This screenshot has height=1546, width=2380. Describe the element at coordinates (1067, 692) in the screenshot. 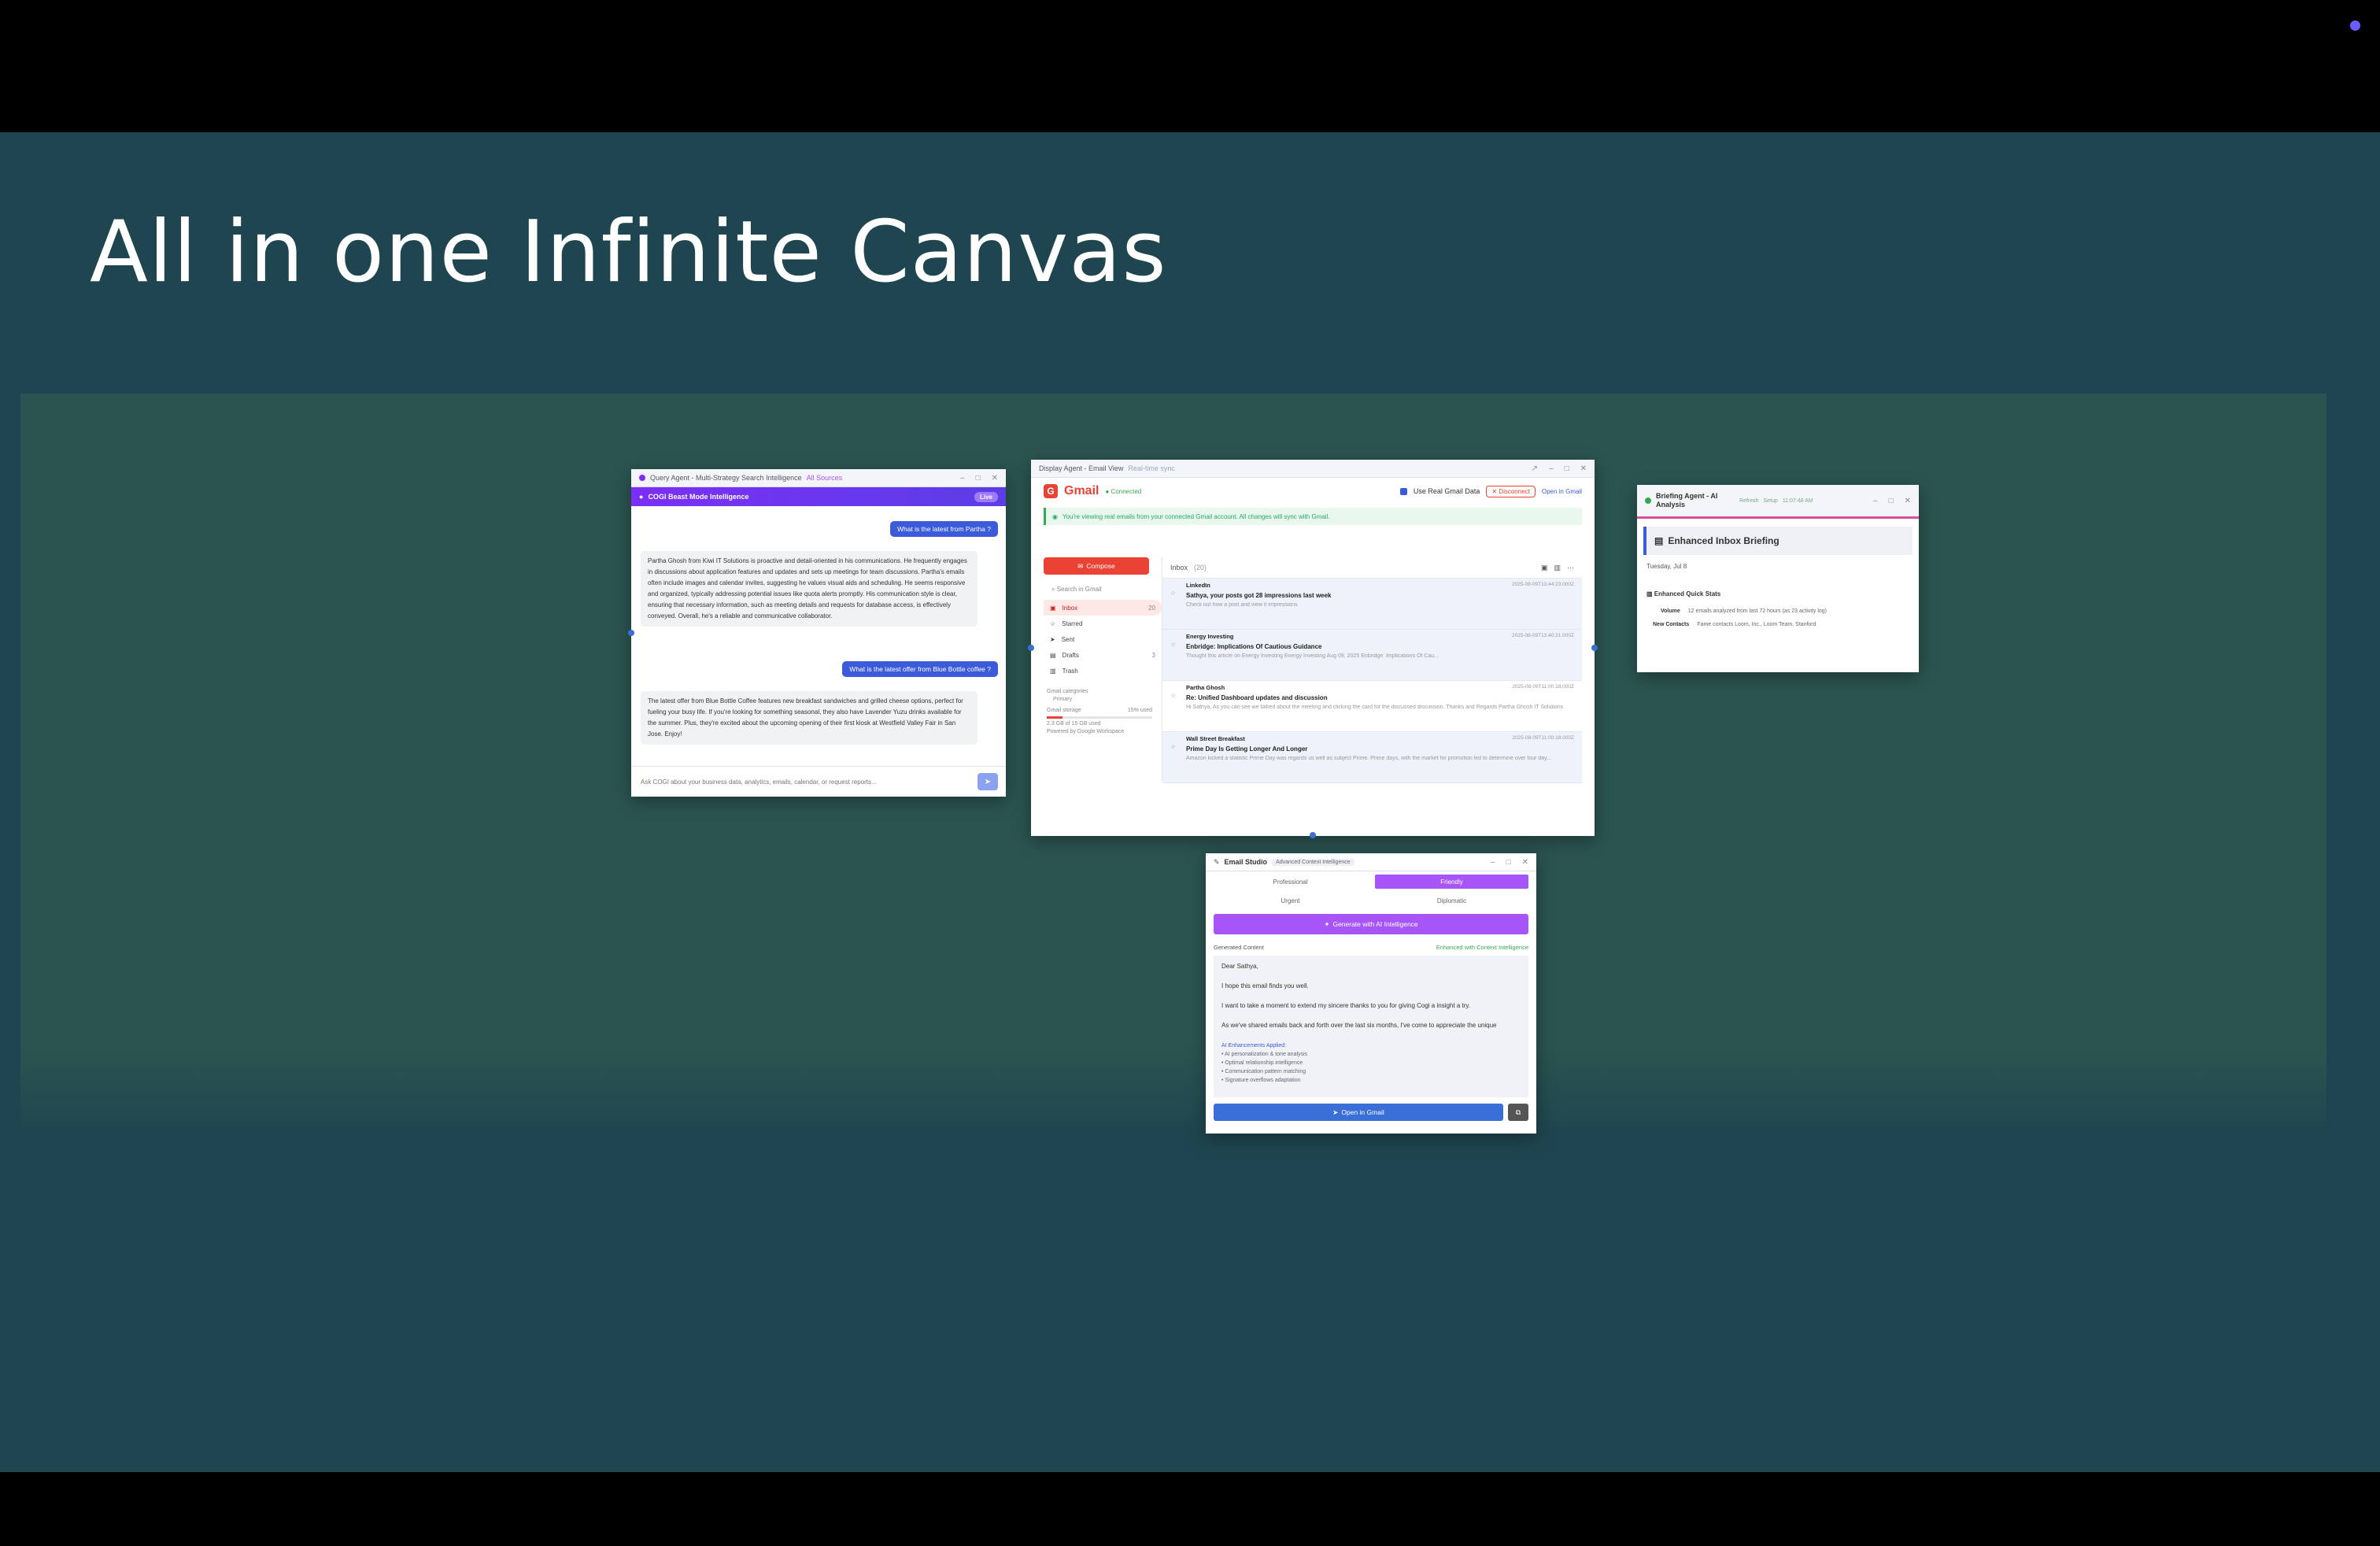

I see `categories-label: Gmail categories` at that location.